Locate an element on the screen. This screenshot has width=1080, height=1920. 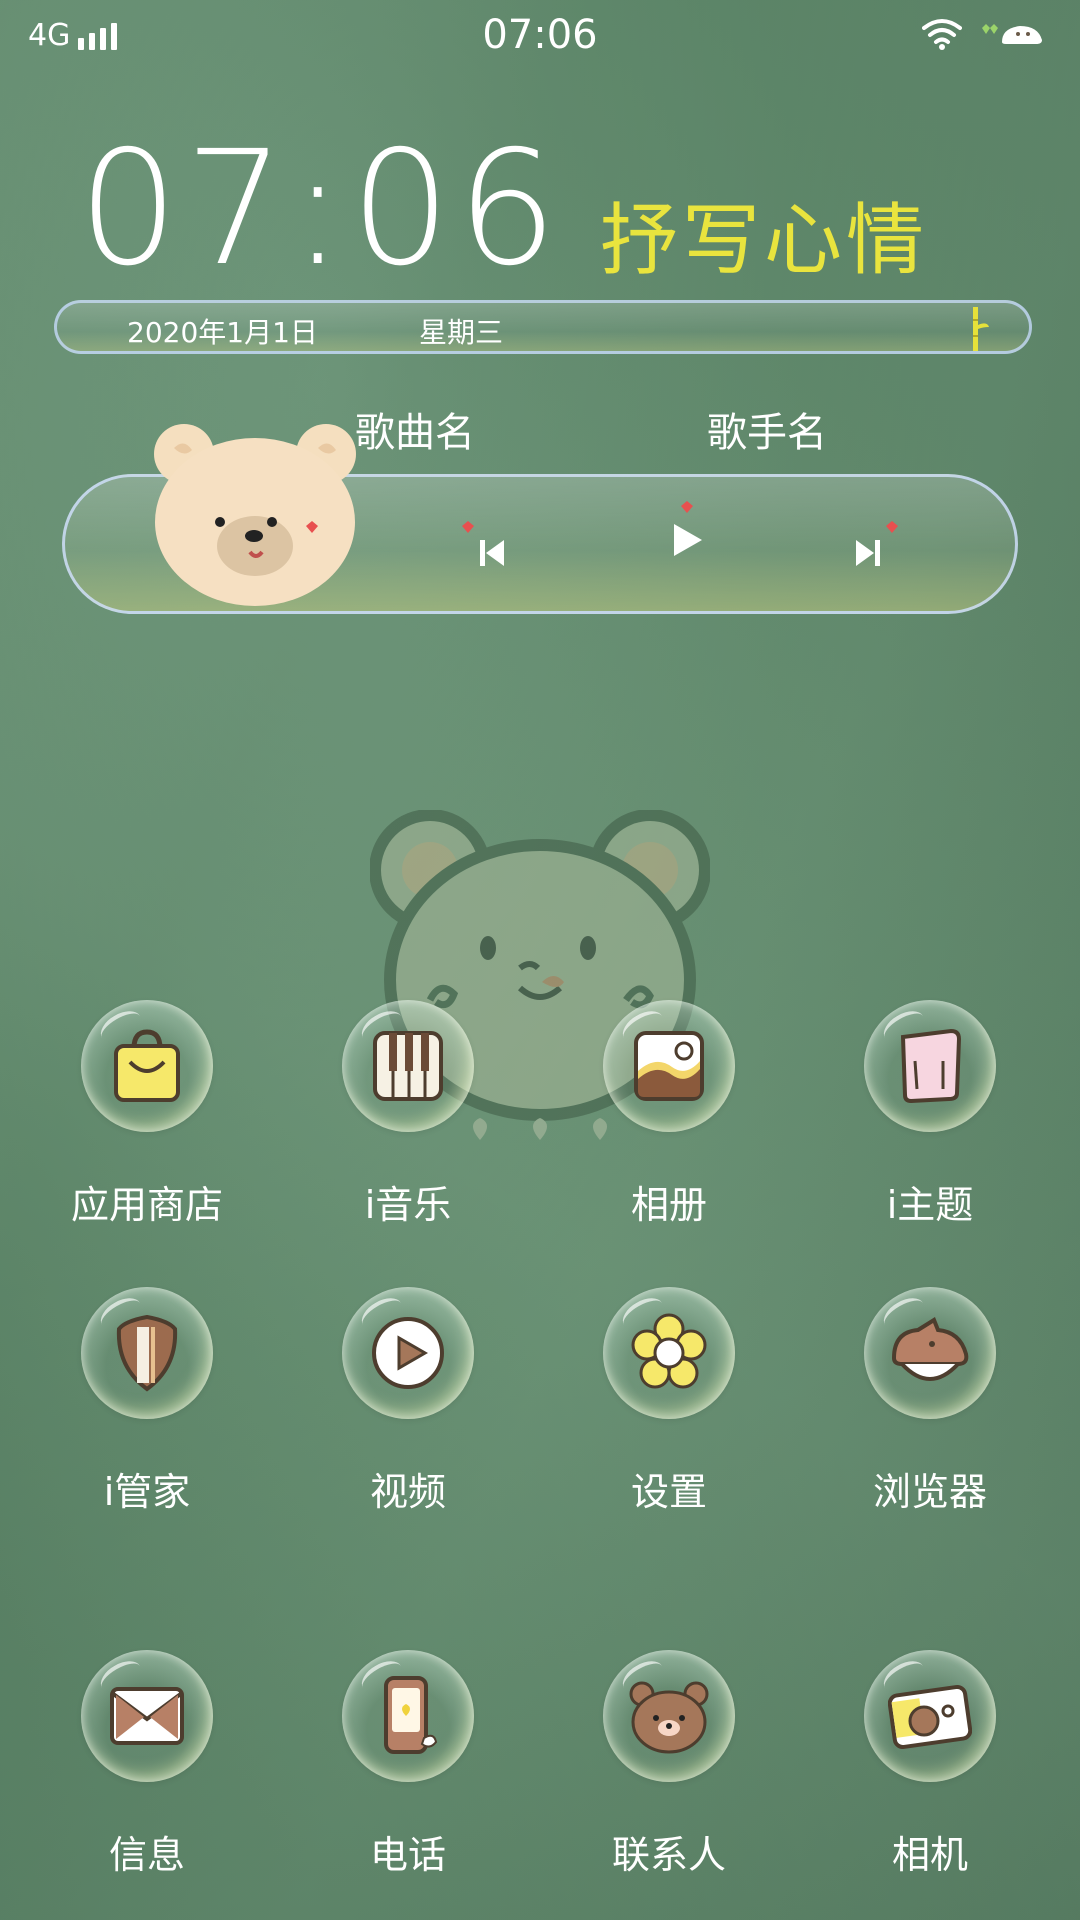
app-music-bubble is located at coordinates (408, 1066).